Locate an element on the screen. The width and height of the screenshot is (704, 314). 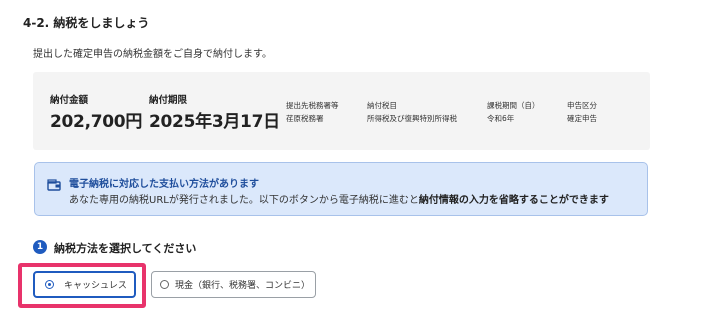
cashless-option-button: キャッシュレス is located at coordinates (84, 284).